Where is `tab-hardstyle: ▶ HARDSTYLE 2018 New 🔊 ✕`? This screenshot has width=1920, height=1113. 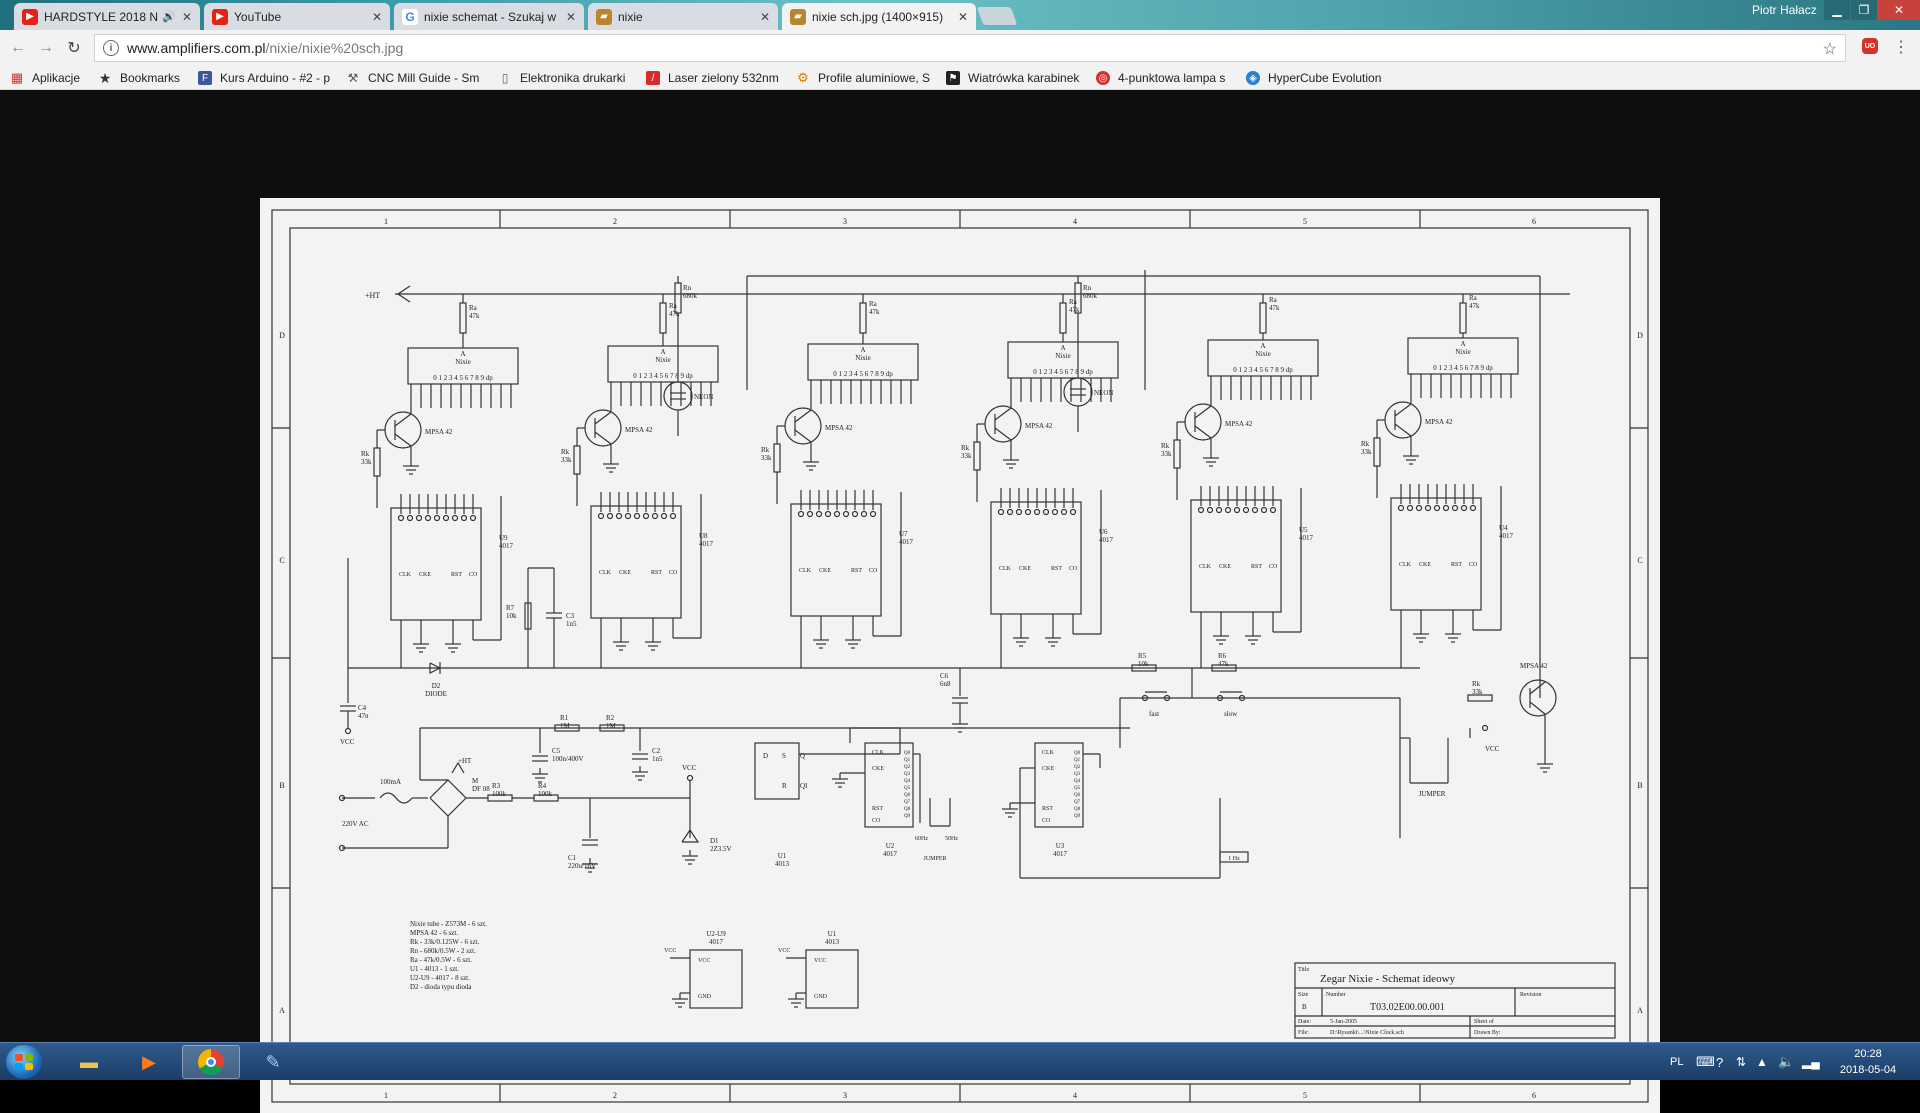 tab-hardstyle: ▶ HARDSTYLE 2018 New 🔊 ✕ is located at coordinates (107, 16).